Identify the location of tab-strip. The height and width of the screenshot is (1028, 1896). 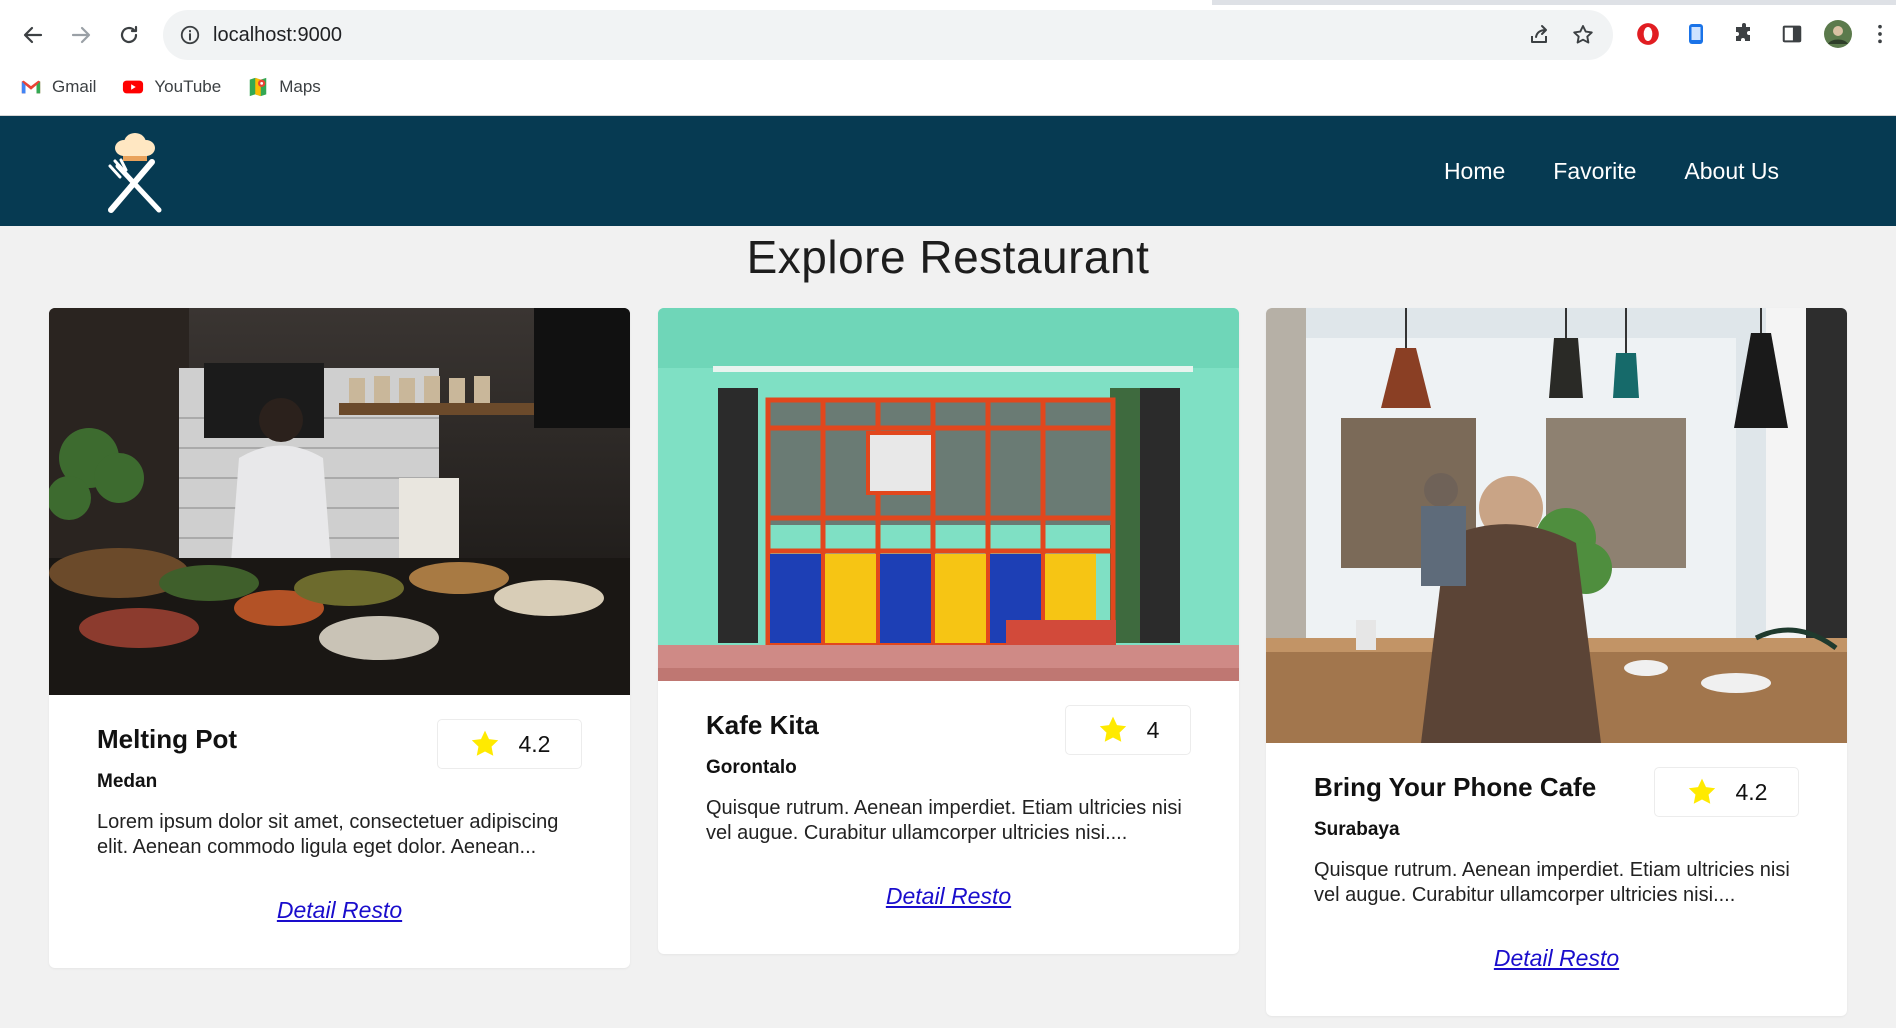
(948, 2).